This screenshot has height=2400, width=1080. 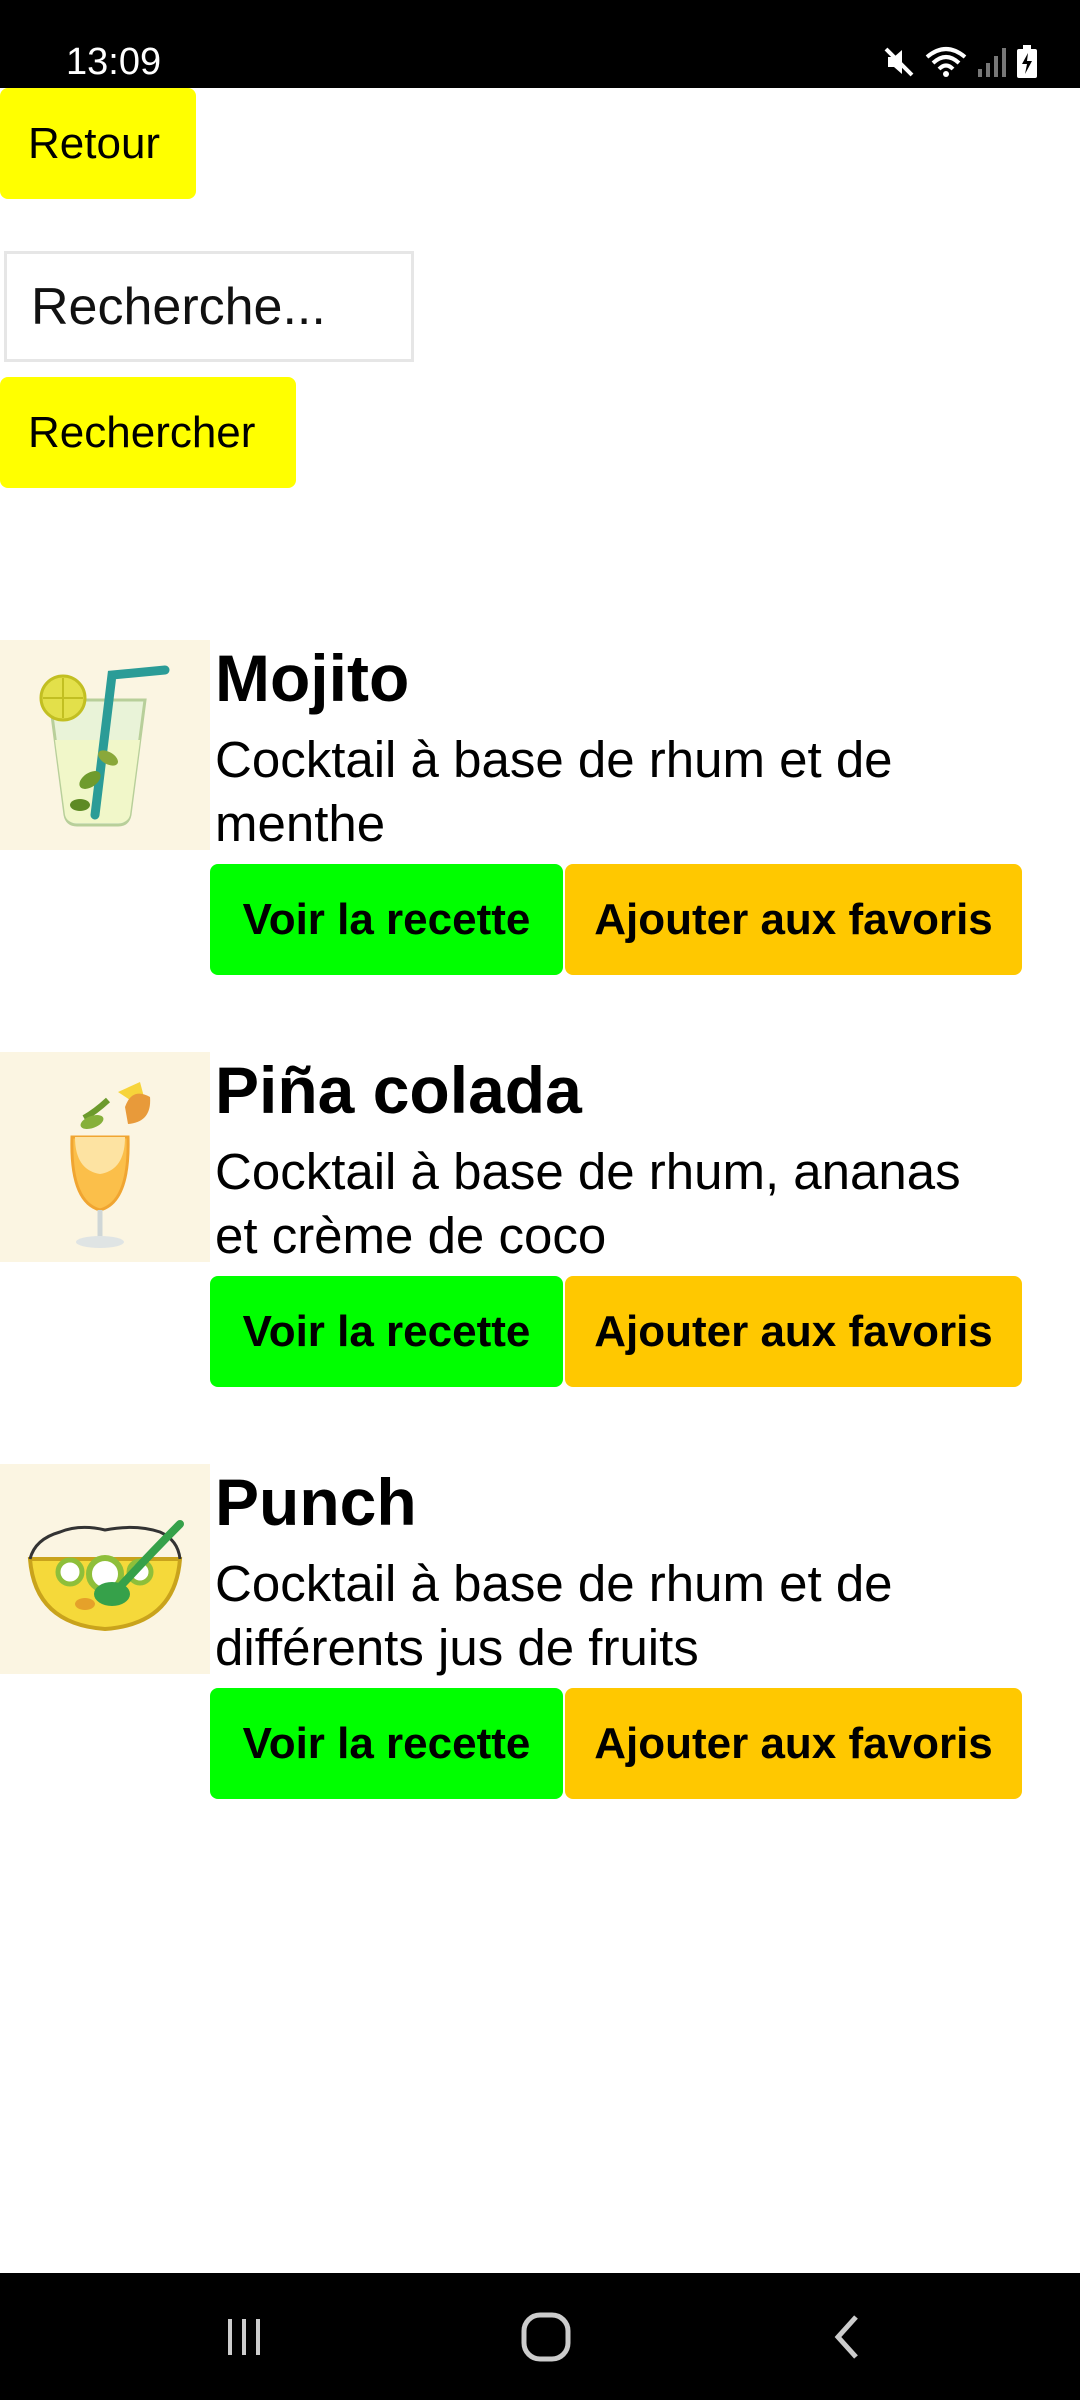 I want to click on battery-charging-icon, so click(x=1027, y=62).